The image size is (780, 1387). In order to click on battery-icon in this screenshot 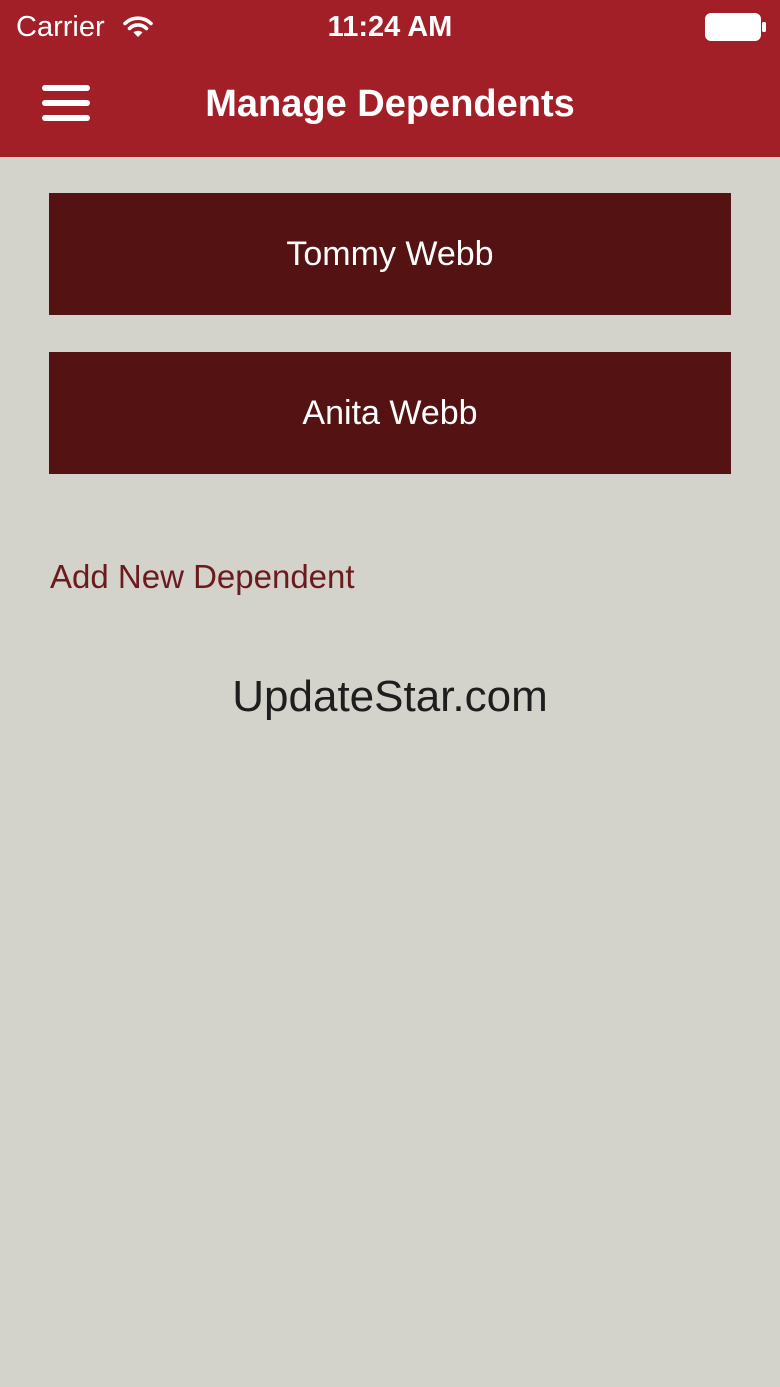, I will do `click(735, 27)`.